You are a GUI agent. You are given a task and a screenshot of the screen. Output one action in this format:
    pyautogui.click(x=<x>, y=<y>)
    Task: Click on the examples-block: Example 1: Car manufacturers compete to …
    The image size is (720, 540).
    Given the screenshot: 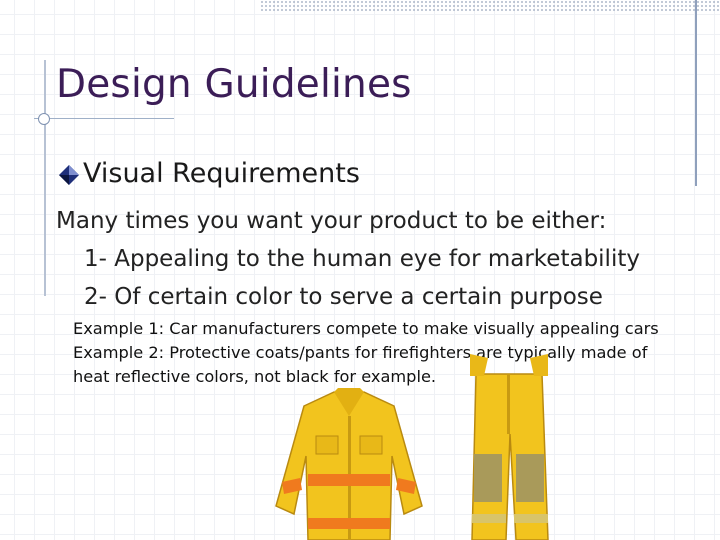 What is the action you would take?
    pyautogui.click(x=366, y=353)
    